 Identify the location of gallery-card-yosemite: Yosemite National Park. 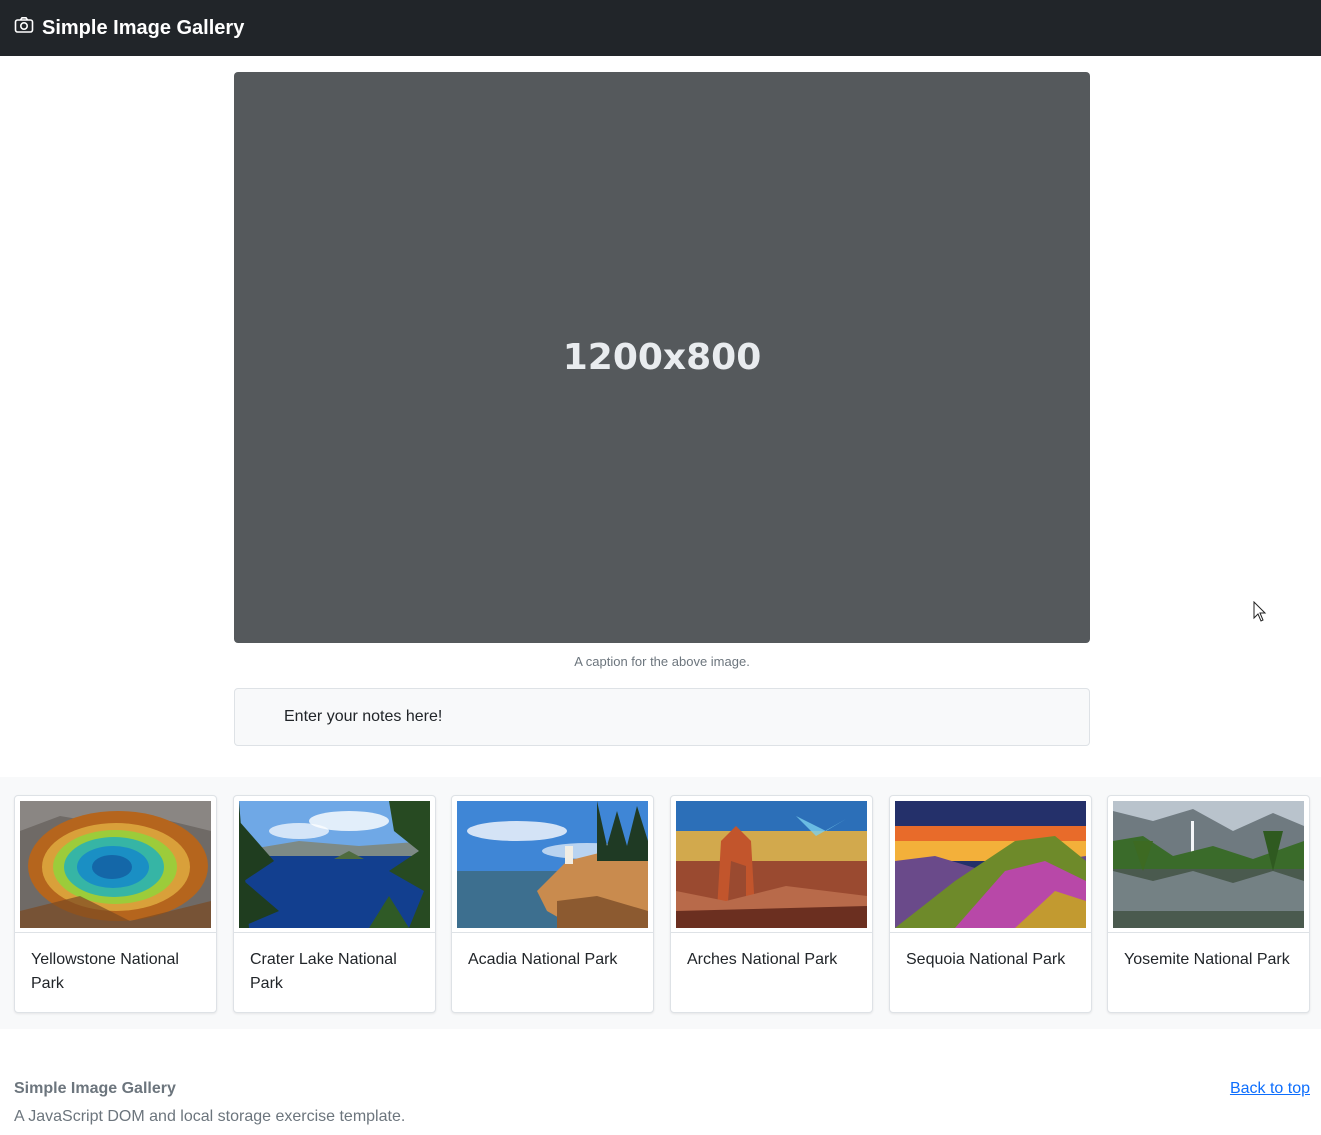
(1208, 904).